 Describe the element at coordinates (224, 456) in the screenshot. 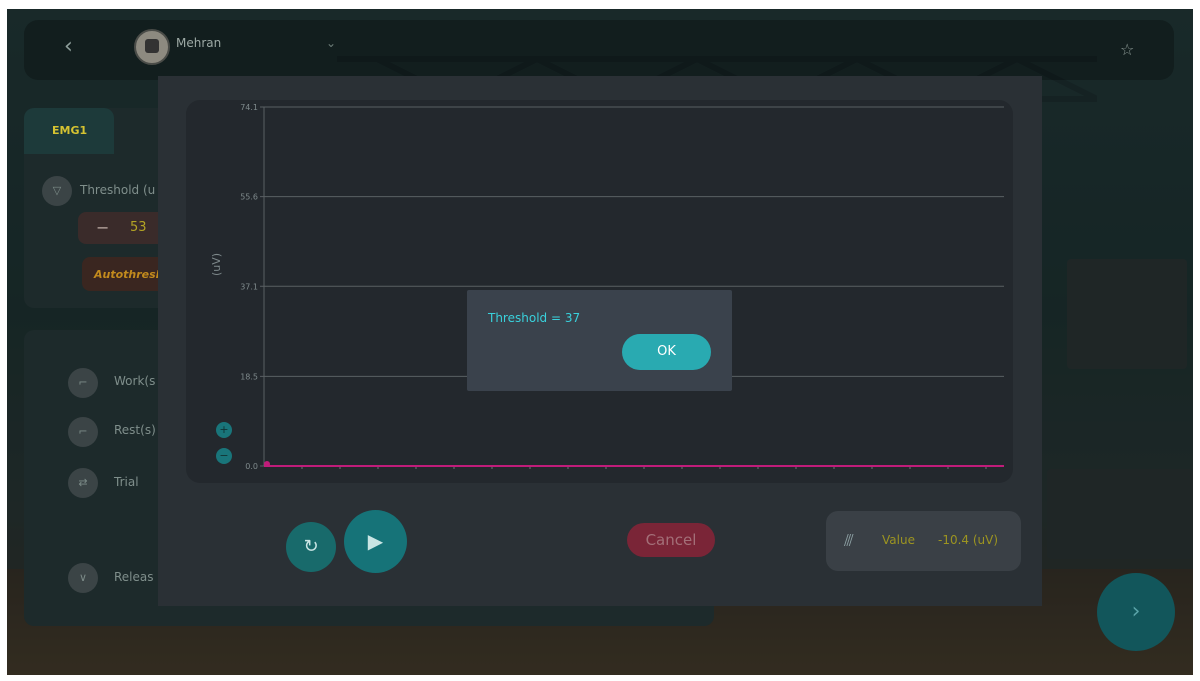

I see `zoom-out-button: −` at that location.